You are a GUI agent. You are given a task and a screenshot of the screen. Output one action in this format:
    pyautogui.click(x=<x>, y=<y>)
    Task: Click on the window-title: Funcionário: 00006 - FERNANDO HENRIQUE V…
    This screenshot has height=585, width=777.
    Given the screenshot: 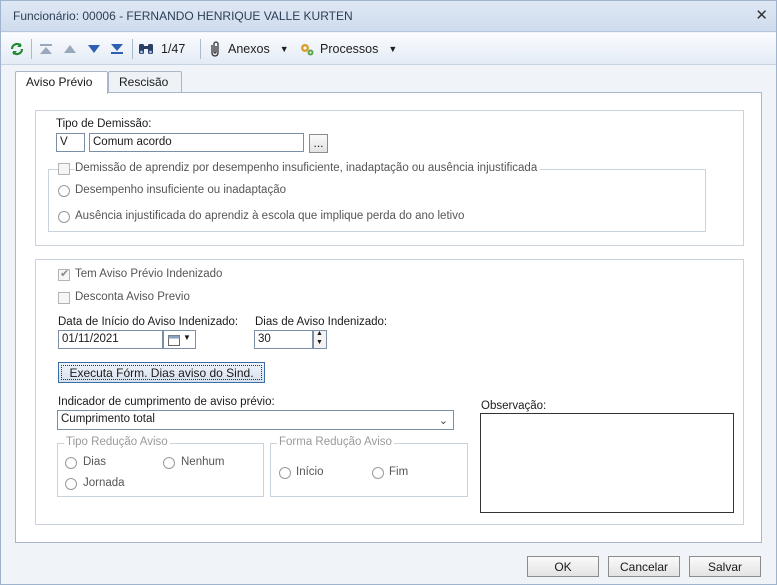 What is the action you would take?
    pyautogui.click(x=183, y=16)
    